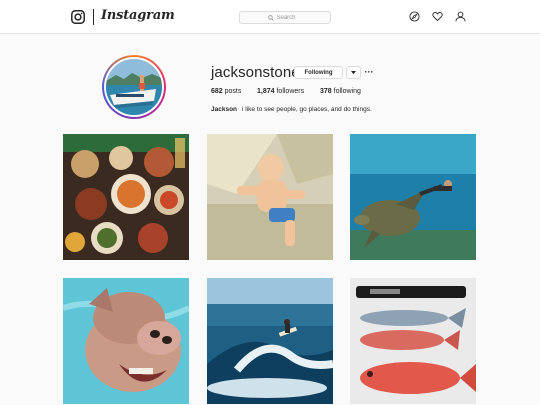  What do you see at coordinates (326, 91) in the screenshot?
I see `following-count: 378` at bounding box center [326, 91].